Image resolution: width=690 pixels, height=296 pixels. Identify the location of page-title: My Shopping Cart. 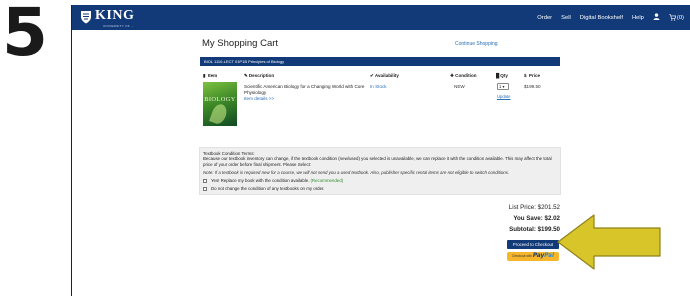
(240, 43).